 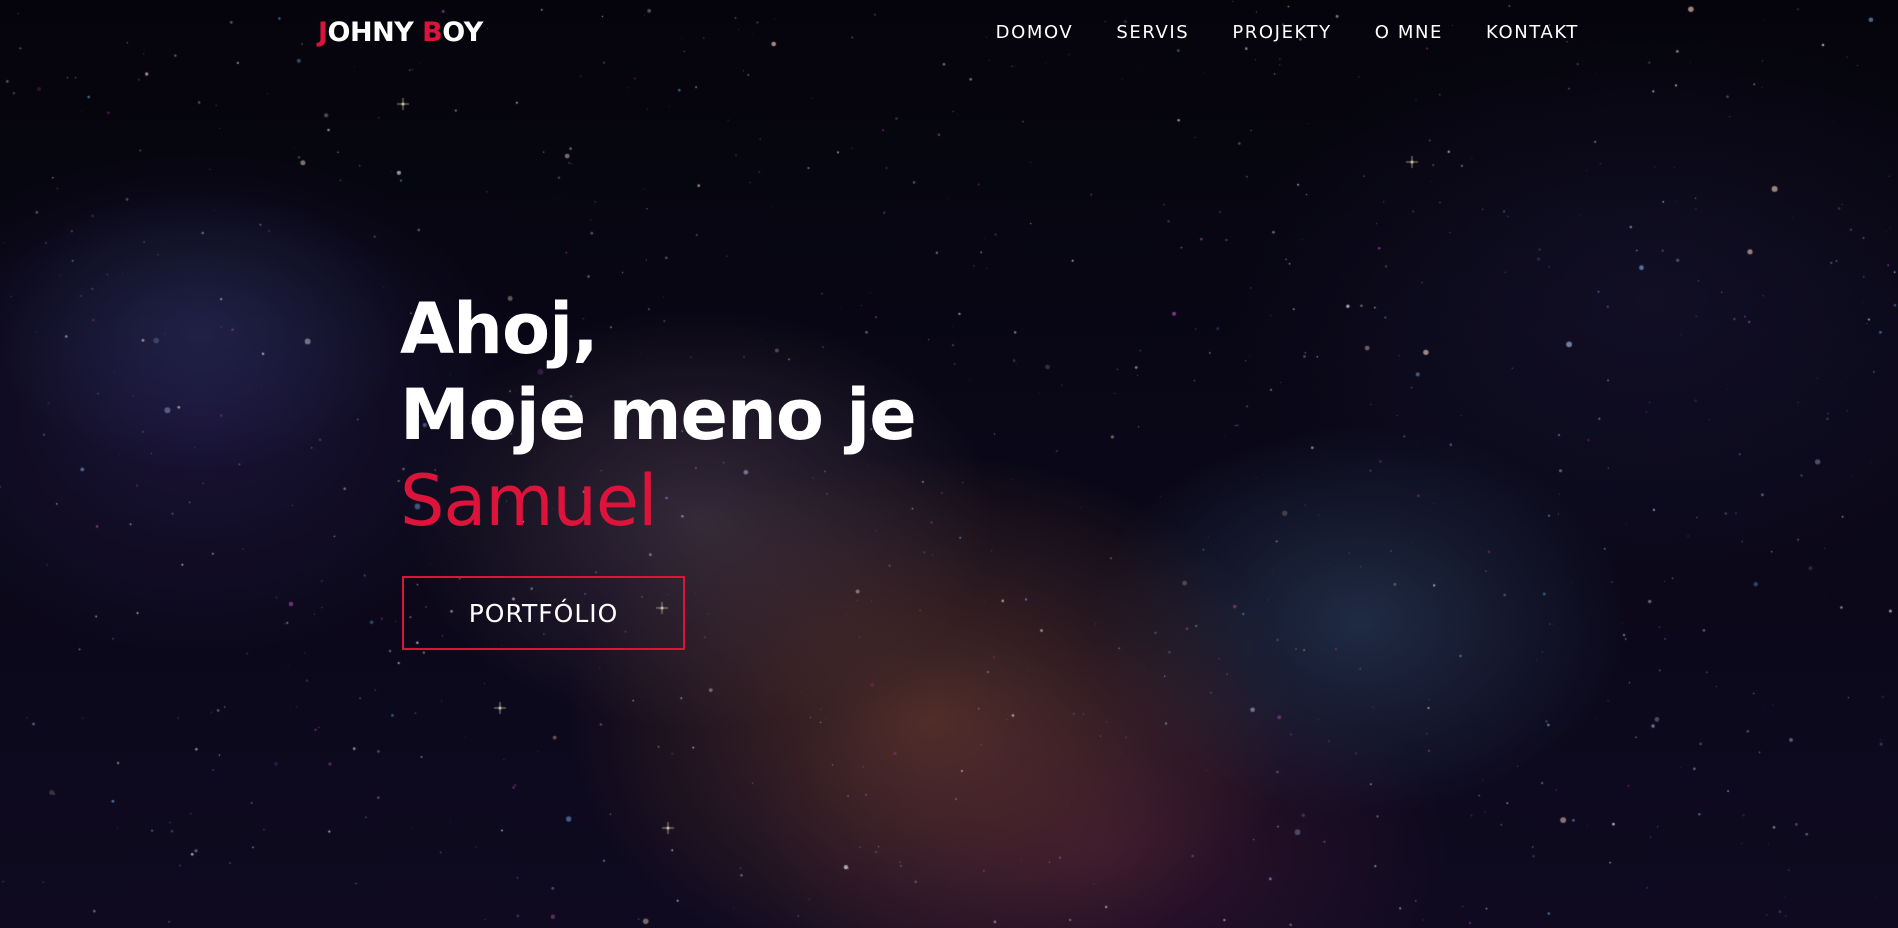 What do you see at coordinates (543, 613) in the screenshot?
I see `portfolio-button: PORTFÓLIO` at bounding box center [543, 613].